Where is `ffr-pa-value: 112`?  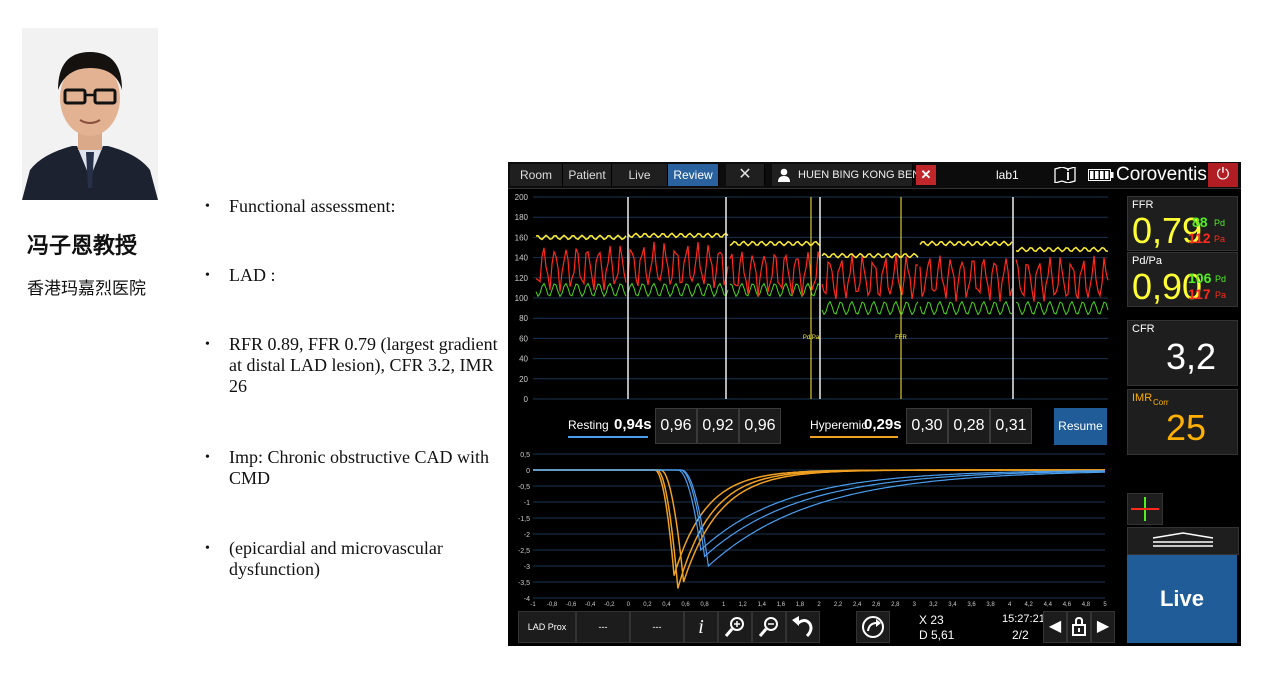
ffr-pa-value: 112 is located at coordinates (1199, 238).